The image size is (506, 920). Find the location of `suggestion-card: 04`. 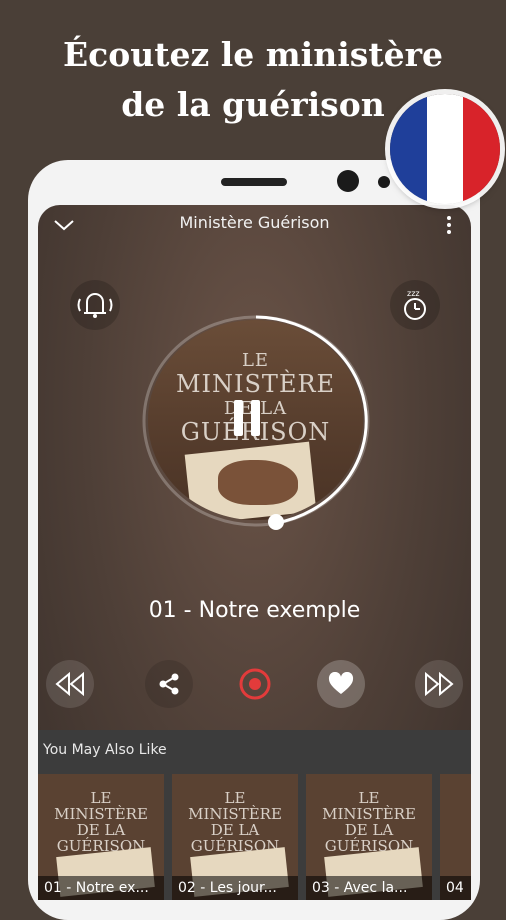

suggestion-card: 04 is located at coordinates (455, 837).